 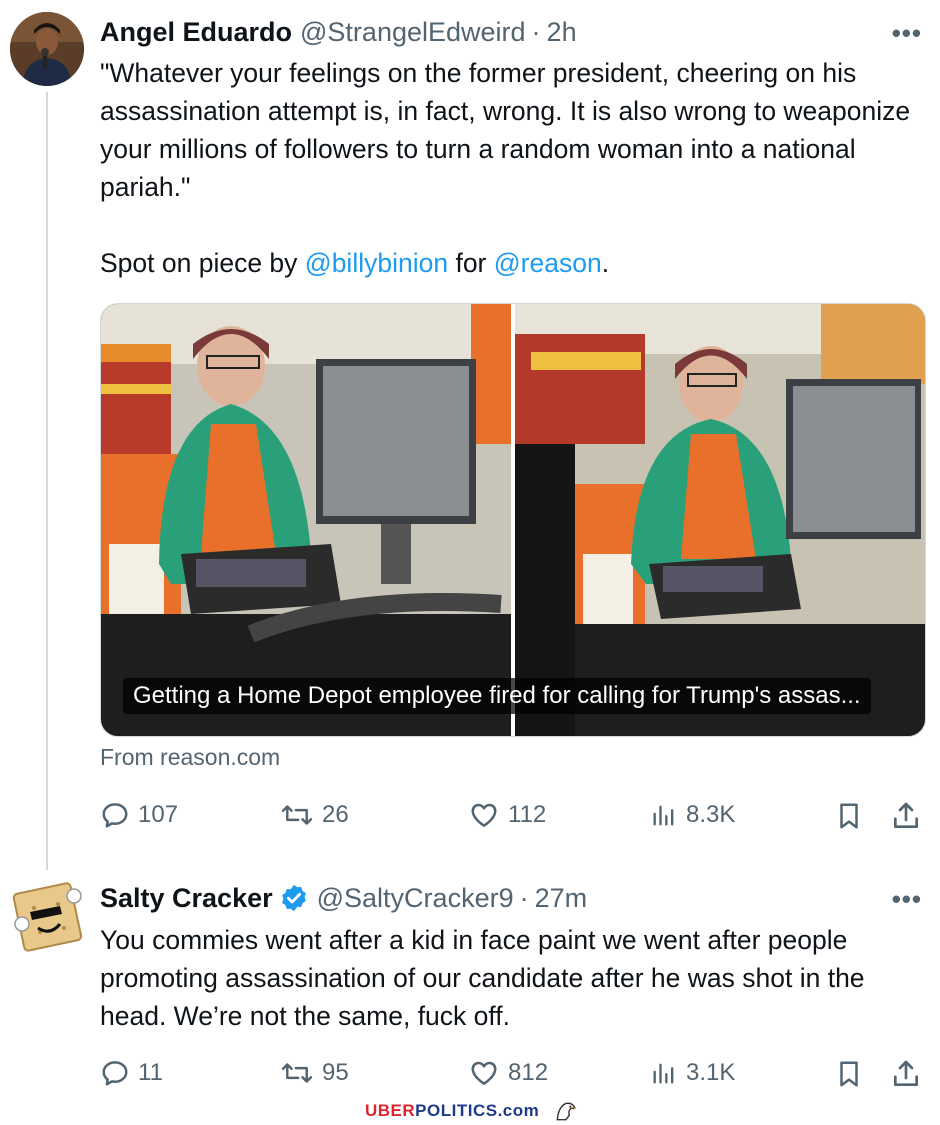 What do you see at coordinates (548, 263) in the screenshot?
I see `mention-link: @reason` at bounding box center [548, 263].